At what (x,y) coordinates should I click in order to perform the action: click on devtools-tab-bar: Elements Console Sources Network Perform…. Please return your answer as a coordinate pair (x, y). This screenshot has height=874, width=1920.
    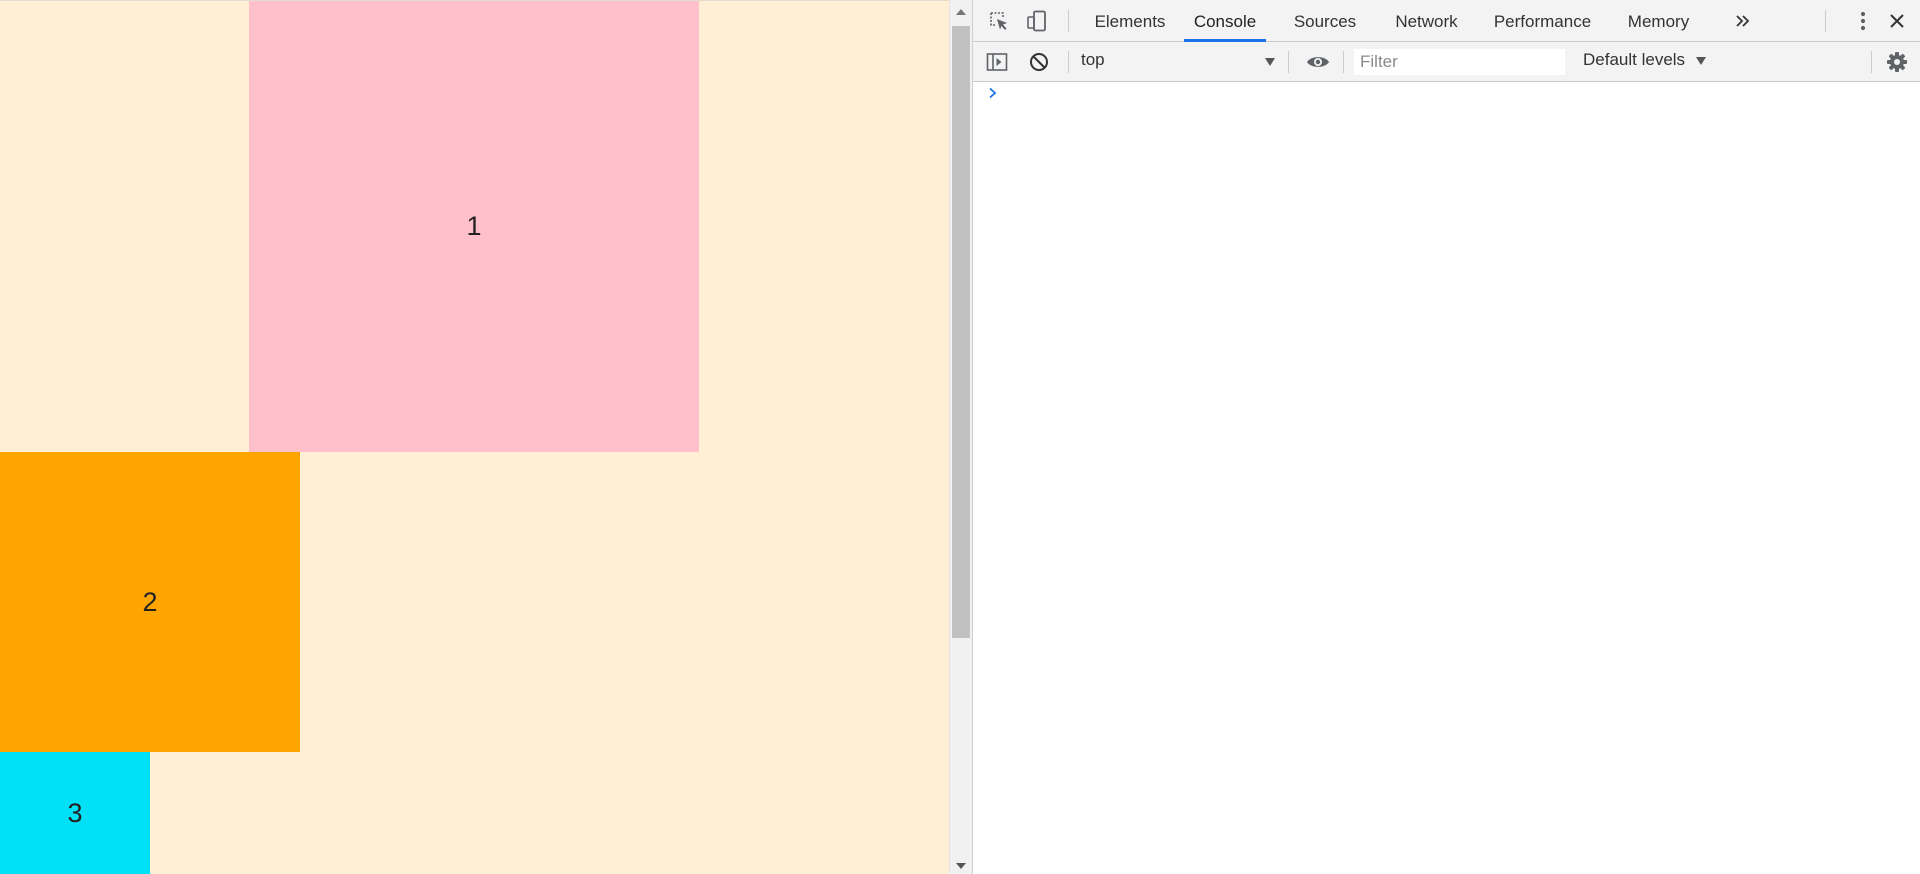
    Looking at the image, I should click on (1446, 21).